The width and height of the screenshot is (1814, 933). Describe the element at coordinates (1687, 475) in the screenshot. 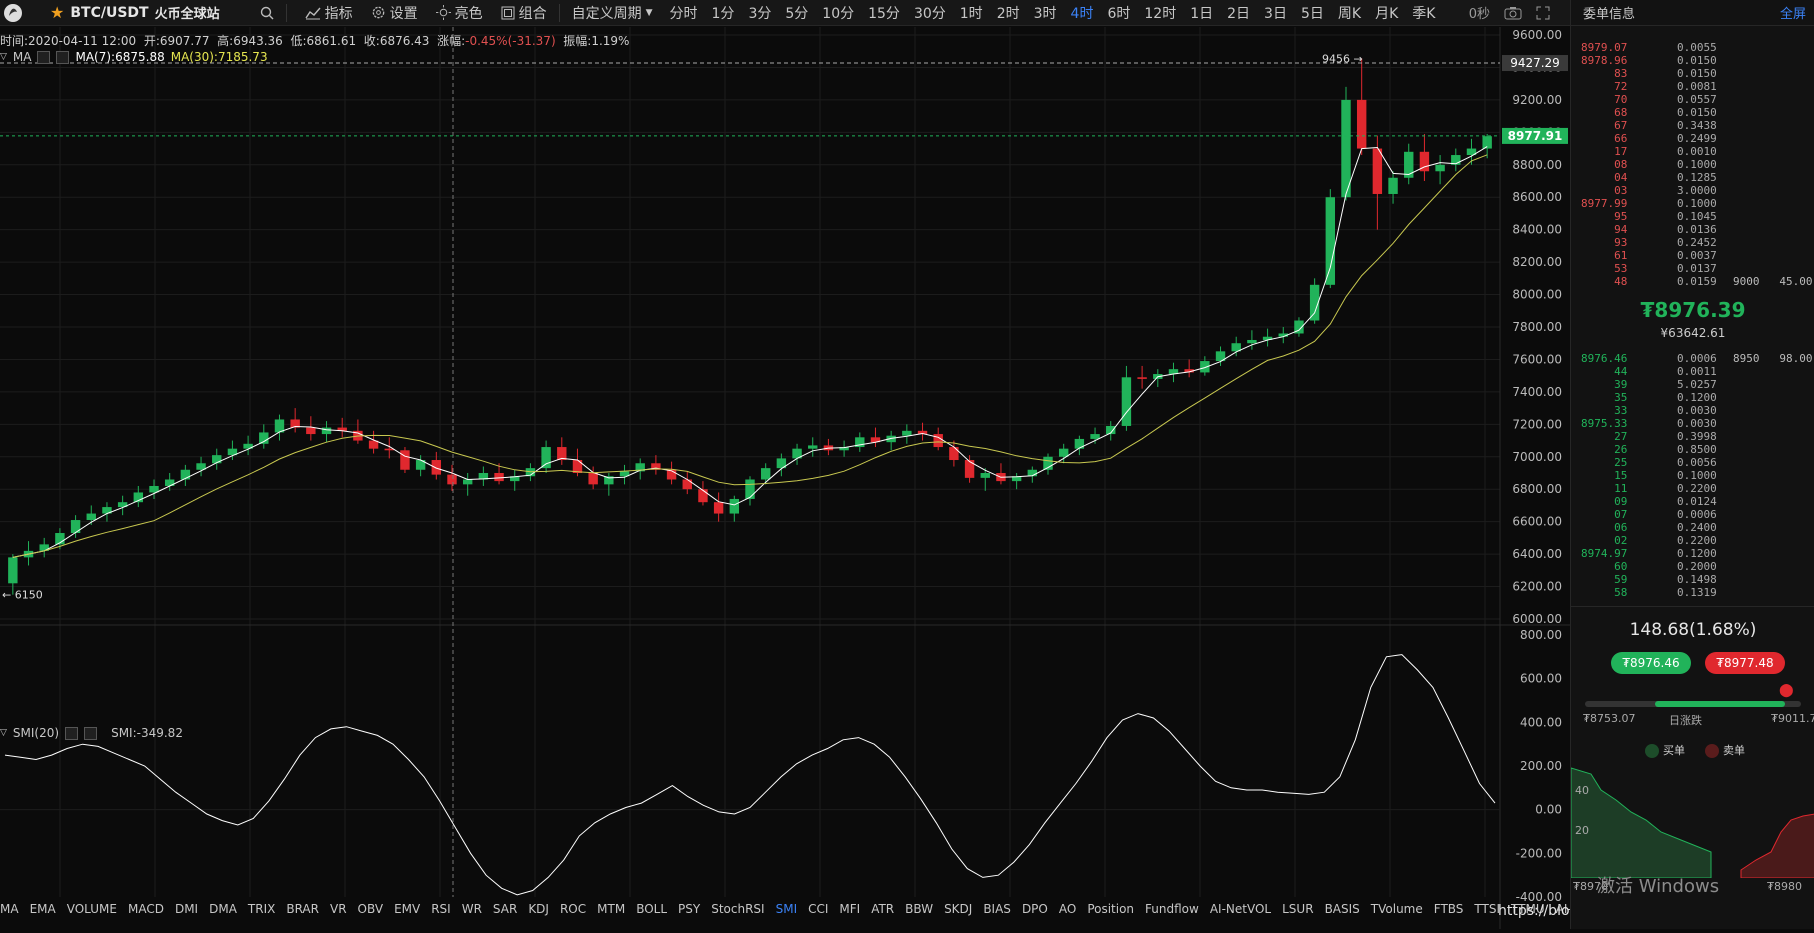

I see `orderbook-row: 15 0.1000` at that location.